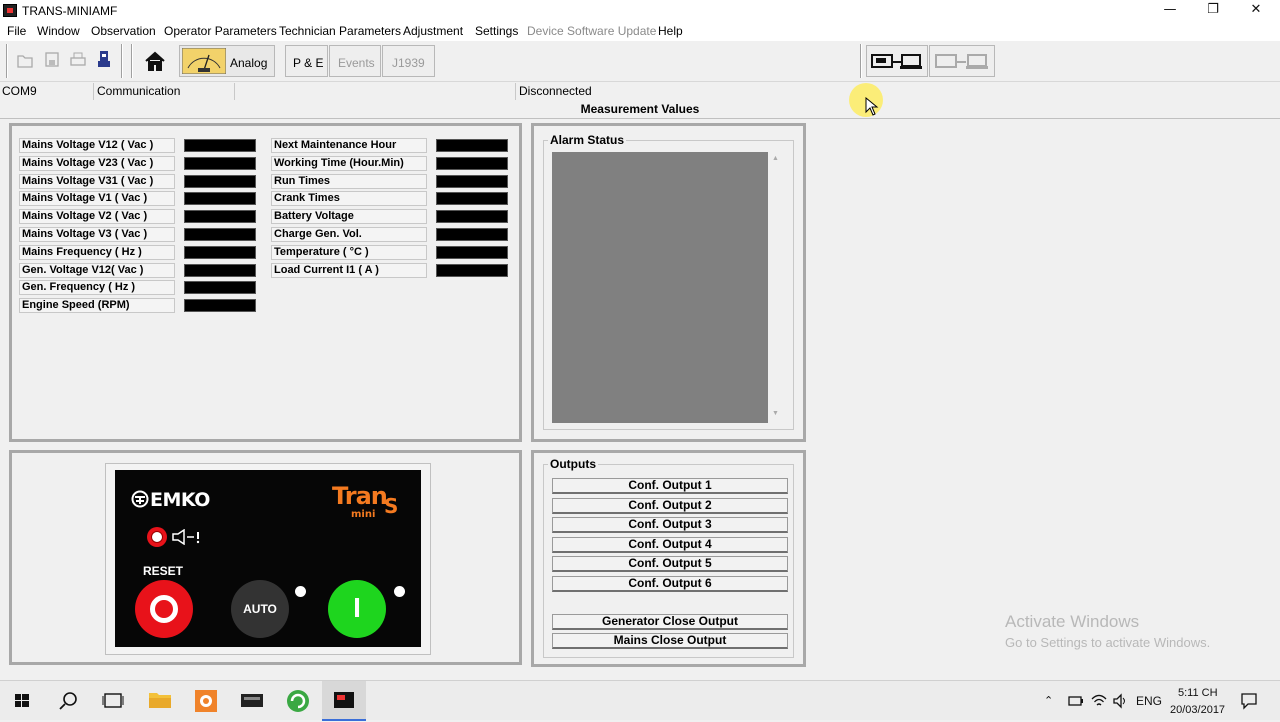 This screenshot has width=1280, height=722. What do you see at coordinates (204, 61) in the screenshot?
I see `analog-gauge-icon` at bounding box center [204, 61].